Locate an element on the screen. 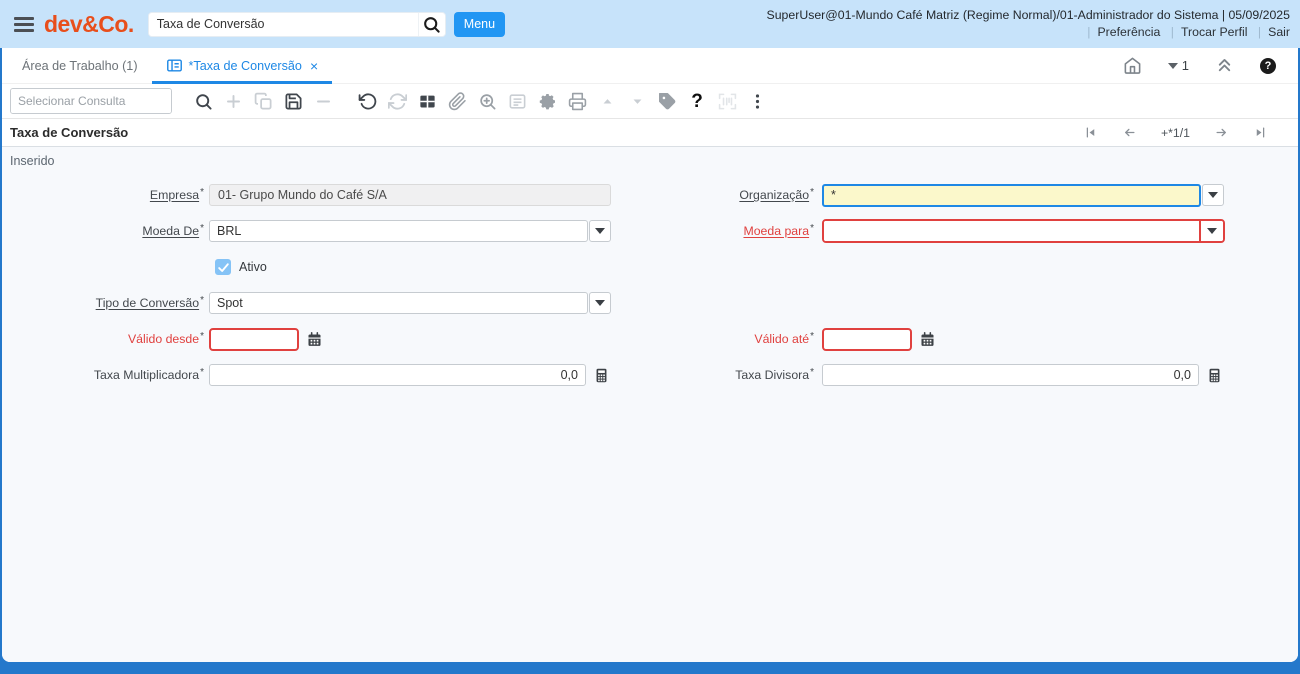  grid-view-button is located at coordinates (427, 101).